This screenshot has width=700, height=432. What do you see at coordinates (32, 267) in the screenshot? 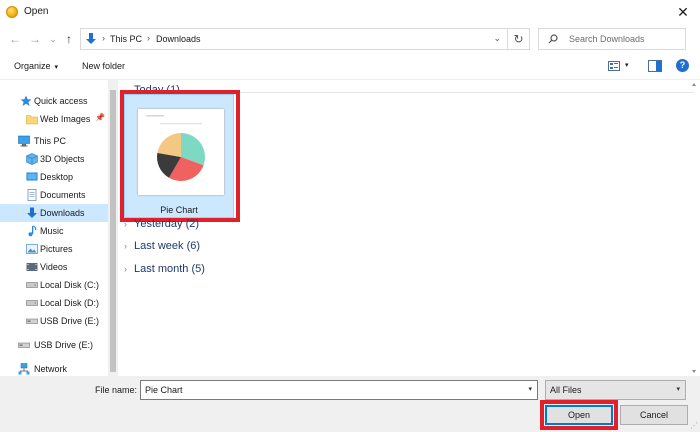
I see `videos-icon` at bounding box center [32, 267].